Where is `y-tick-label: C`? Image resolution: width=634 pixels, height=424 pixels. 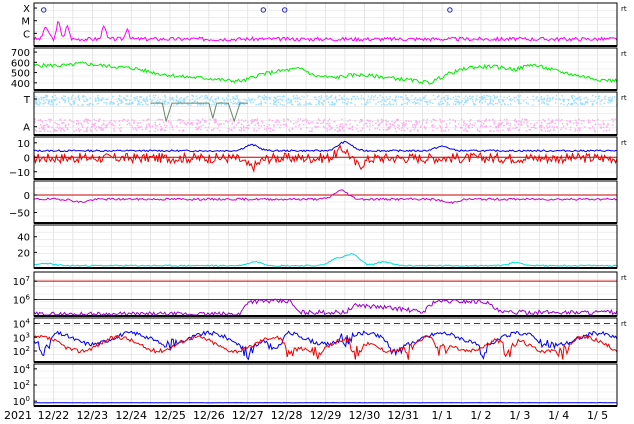 y-tick-label: C is located at coordinates (26, 34).